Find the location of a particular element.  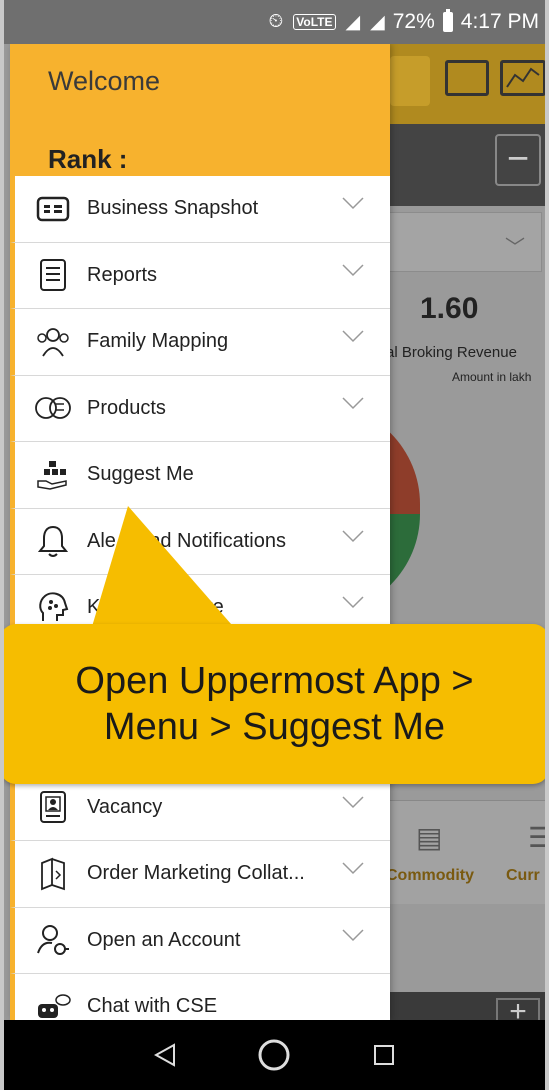

revenue-value: 1.60 is located at coordinates (449, 308).